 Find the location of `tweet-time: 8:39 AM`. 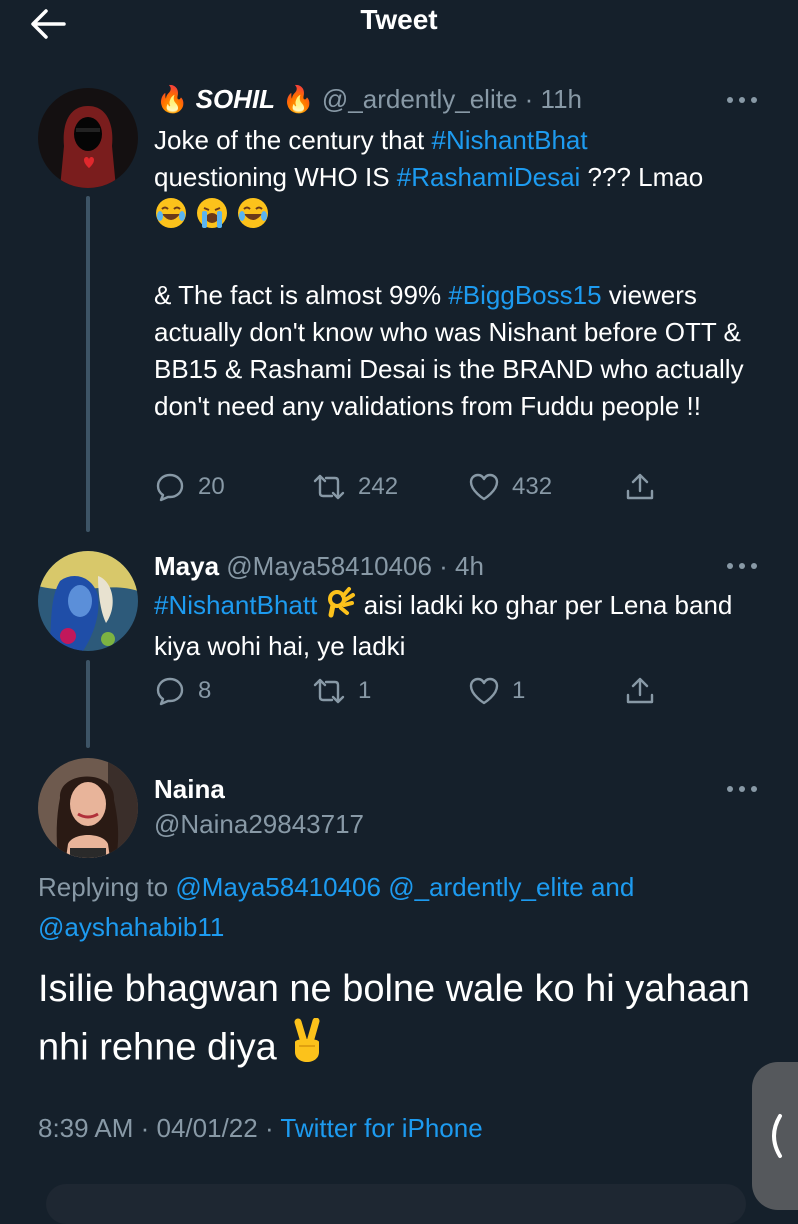

tweet-time: 8:39 AM is located at coordinates (86, 1128).